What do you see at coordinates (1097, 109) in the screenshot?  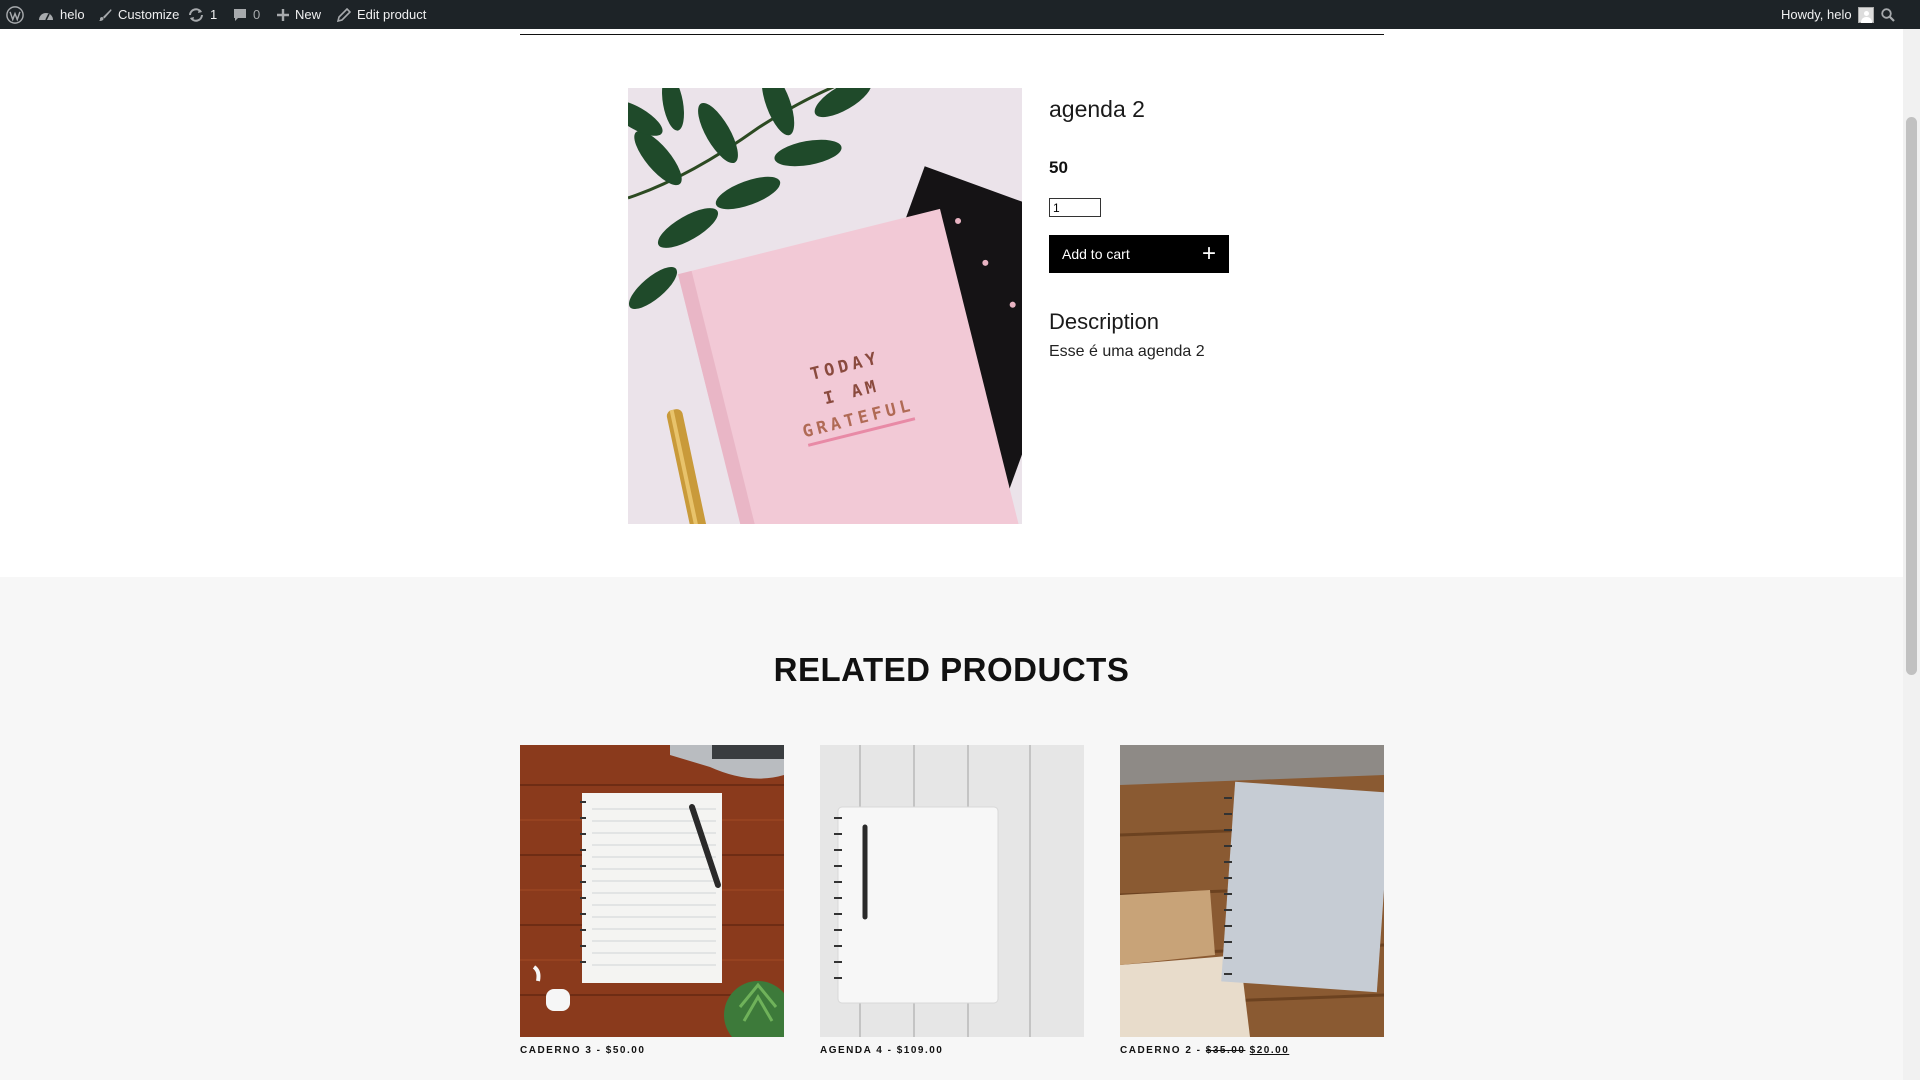 I see `product-title: agenda 2` at bounding box center [1097, 109].